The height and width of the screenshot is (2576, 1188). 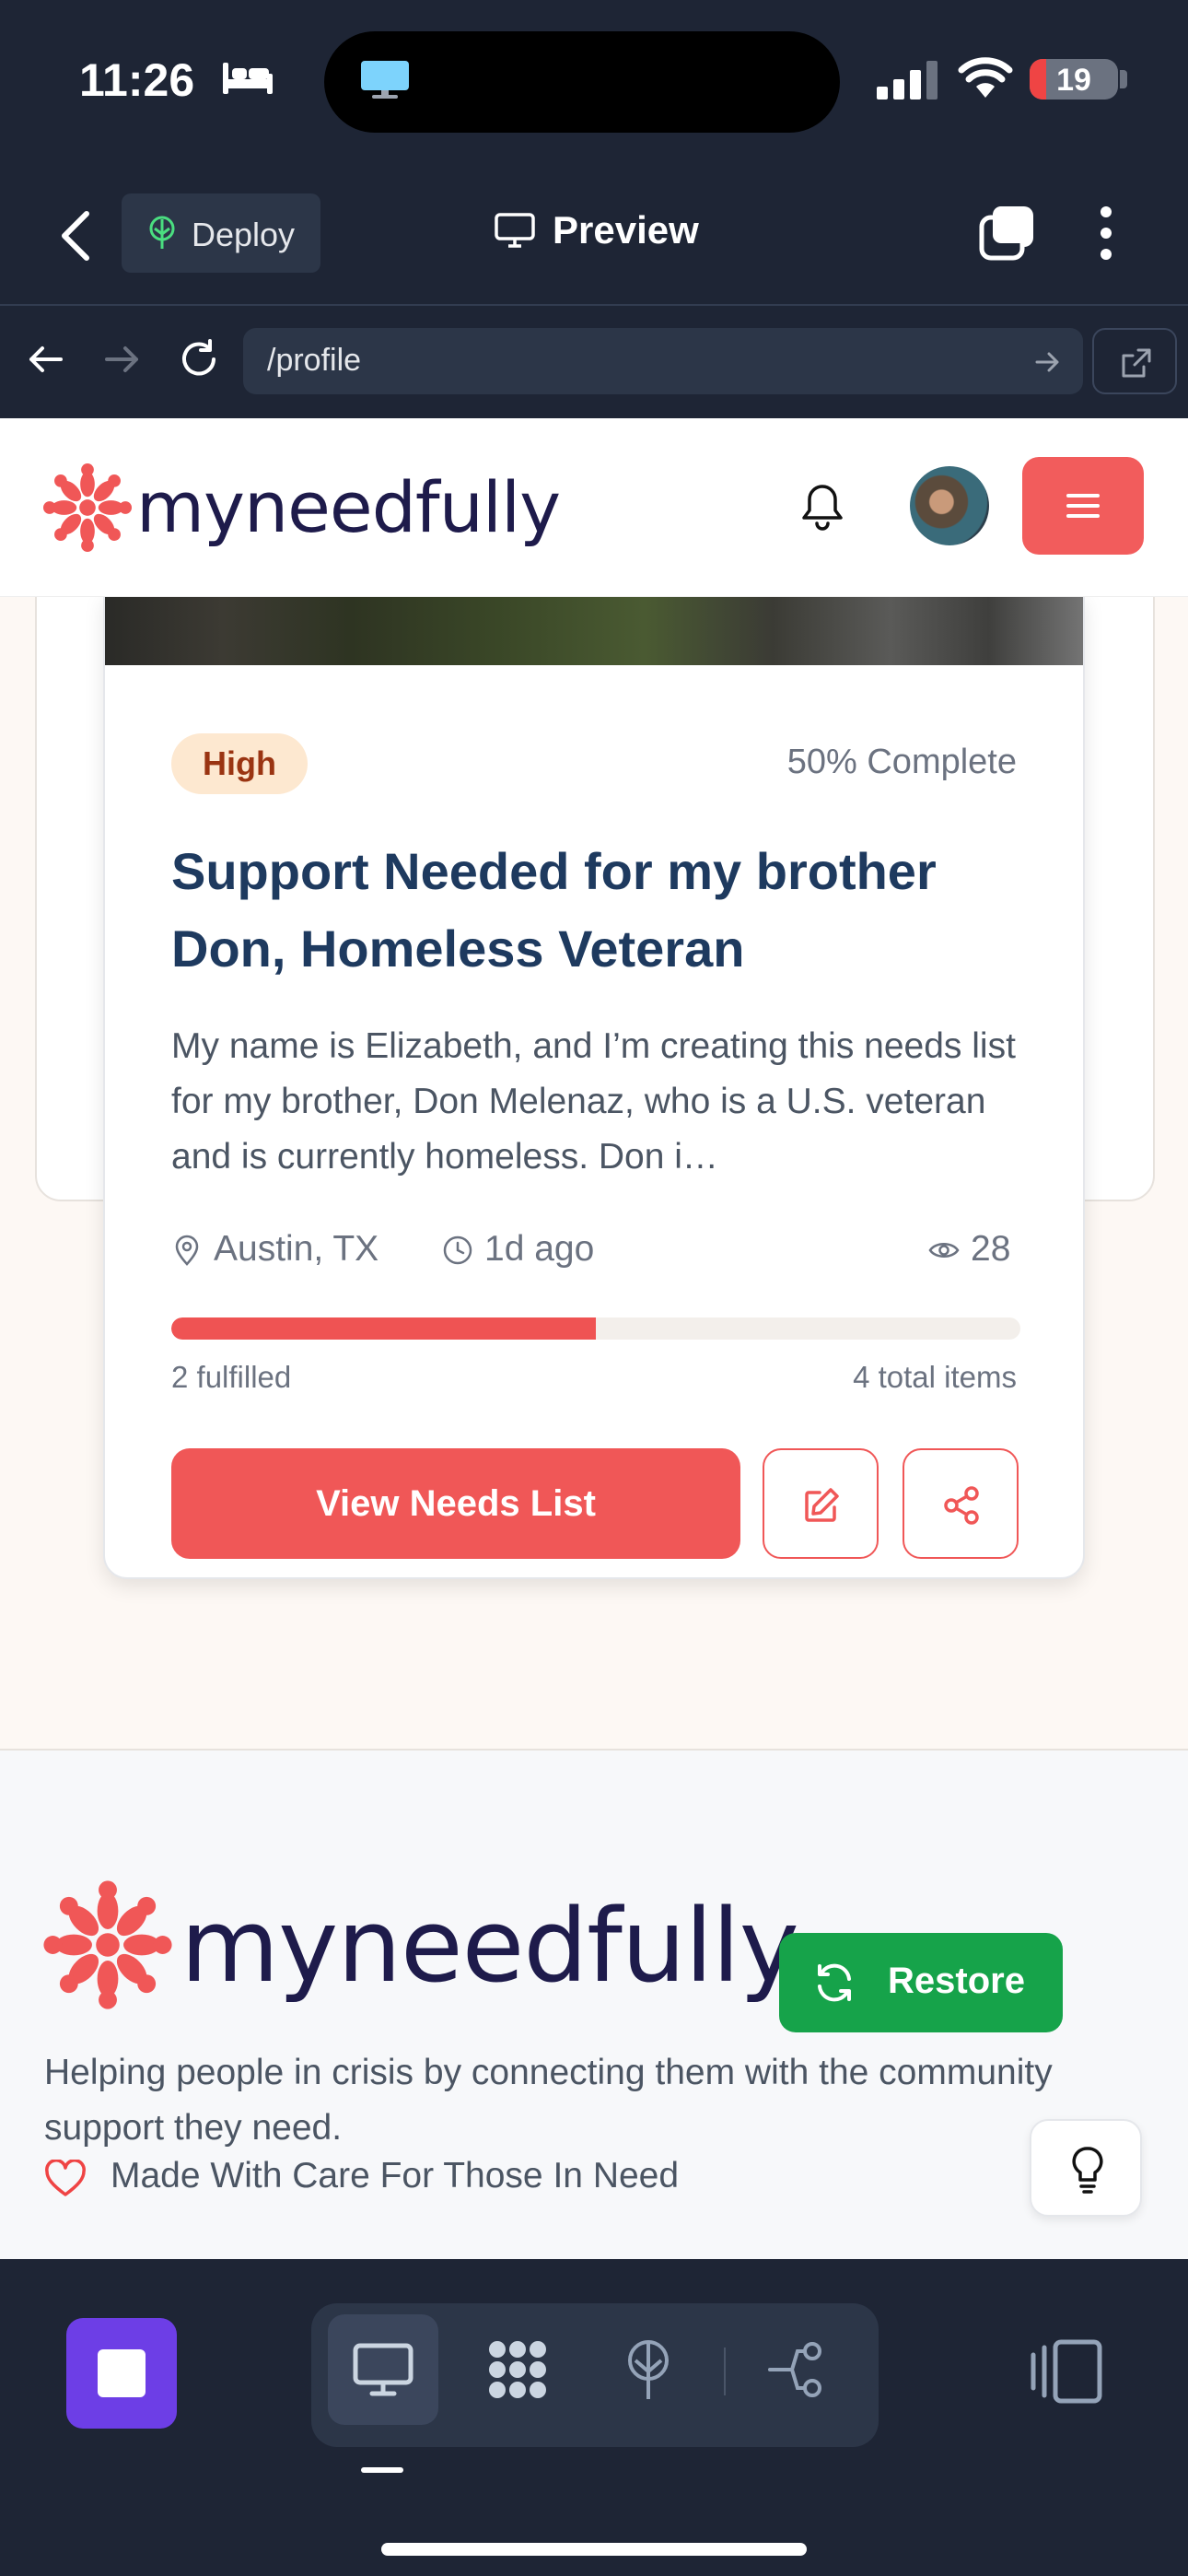 What do you see at coordinates (162, 232) in the screenshot?
I see `deploy-icon` at bounding box center [162, 232].